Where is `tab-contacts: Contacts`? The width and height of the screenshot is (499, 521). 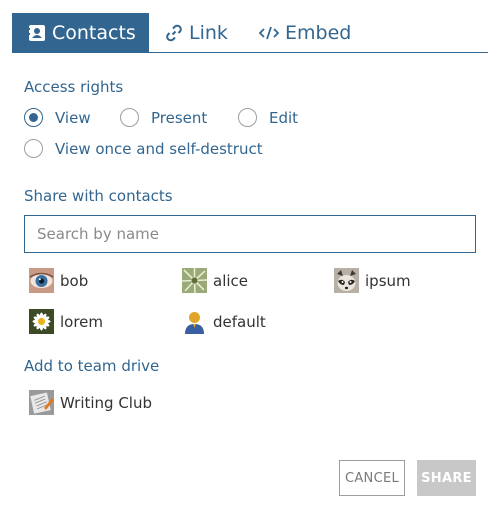
tab-contacts: Contacts is located at coordinates (80, 32).